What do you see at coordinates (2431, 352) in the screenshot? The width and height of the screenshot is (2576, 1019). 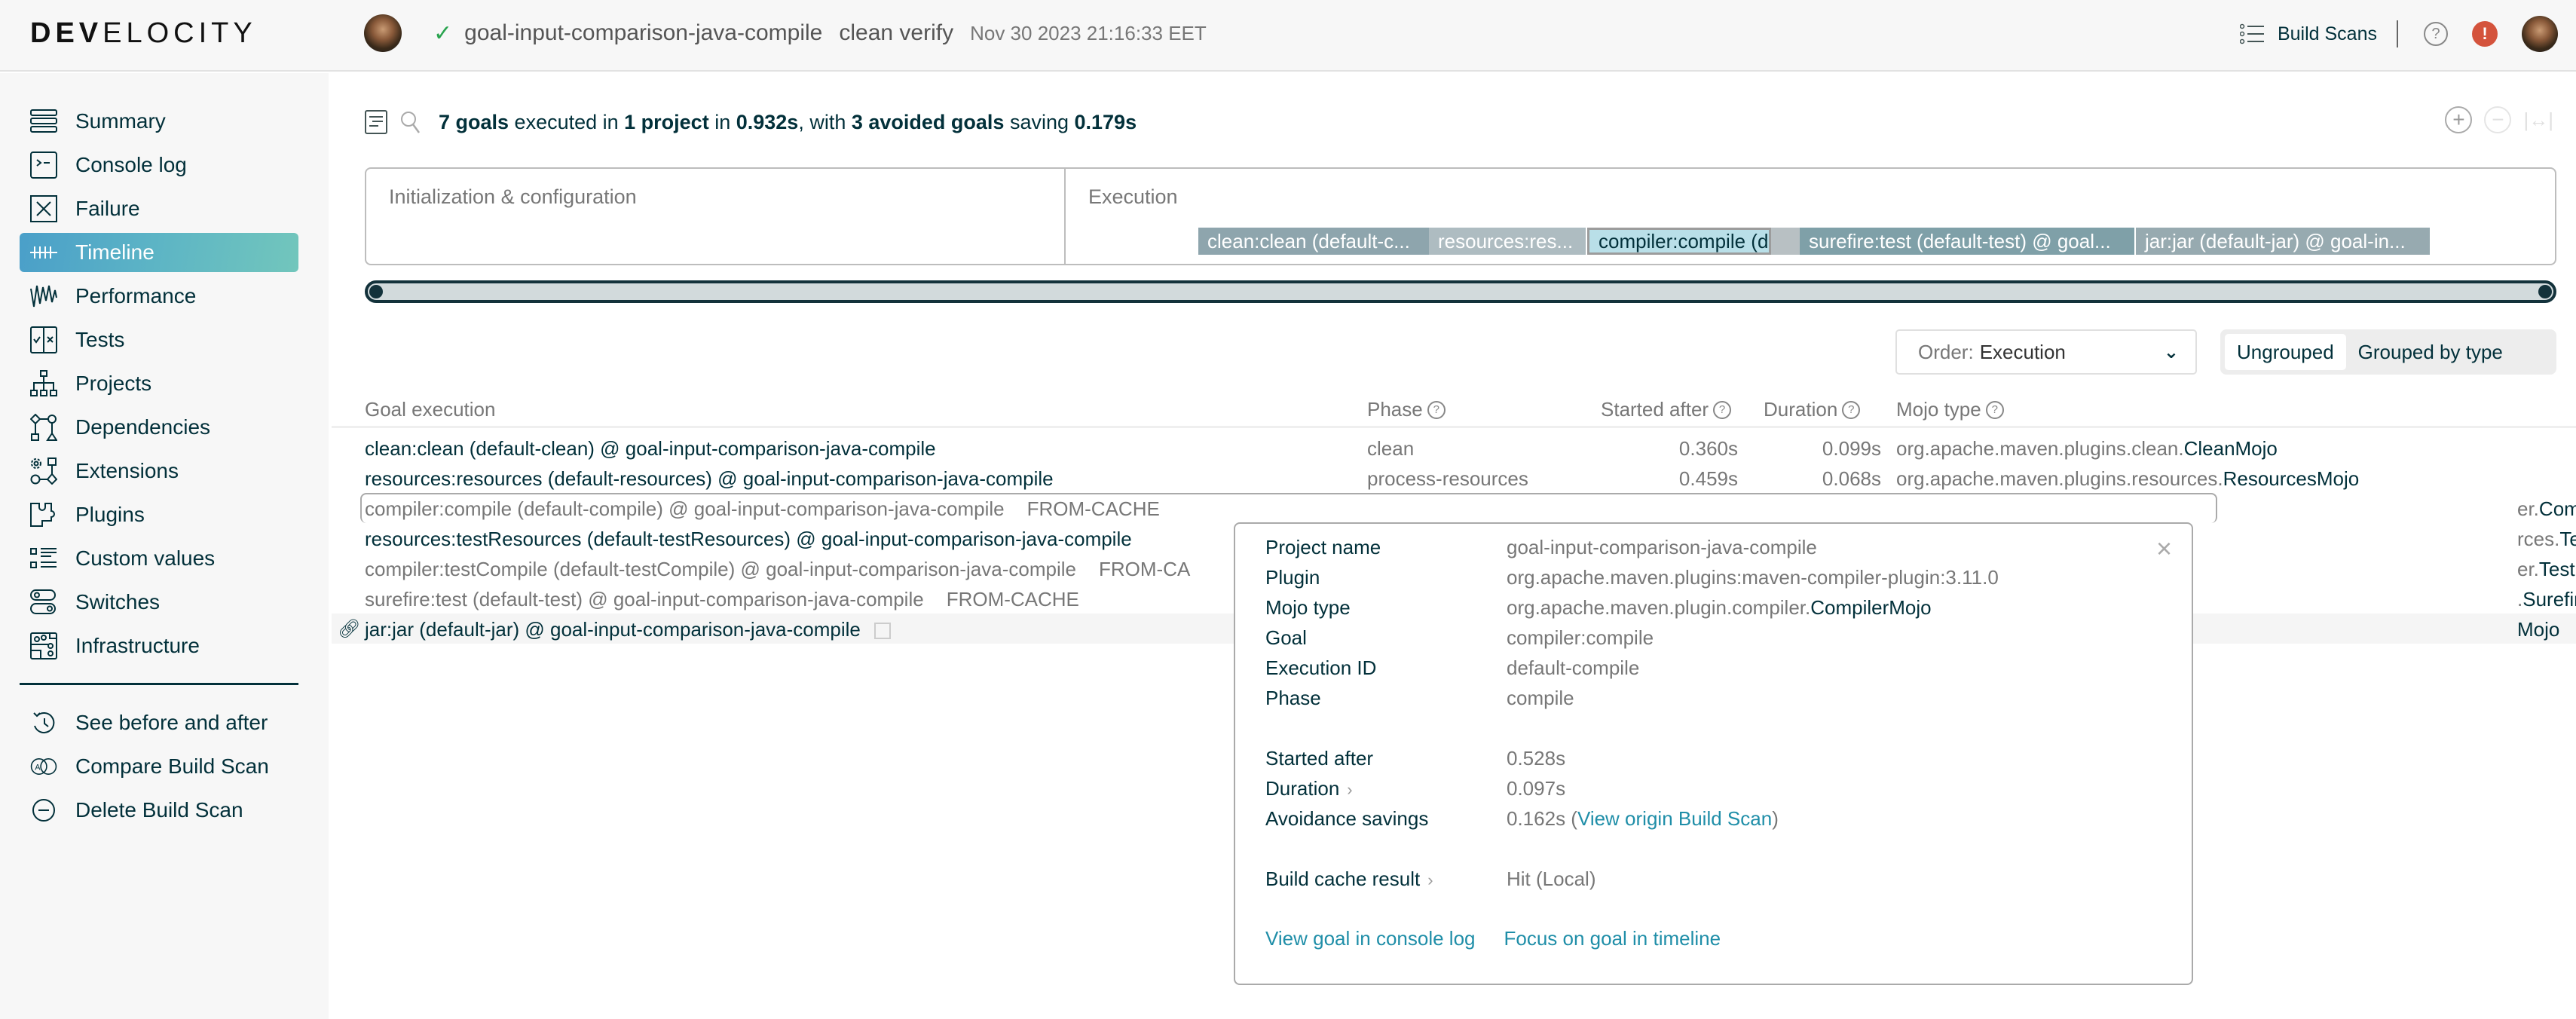 I see `grouped-by-type-option: Grouped by type` at bounding box center [2431, 352].